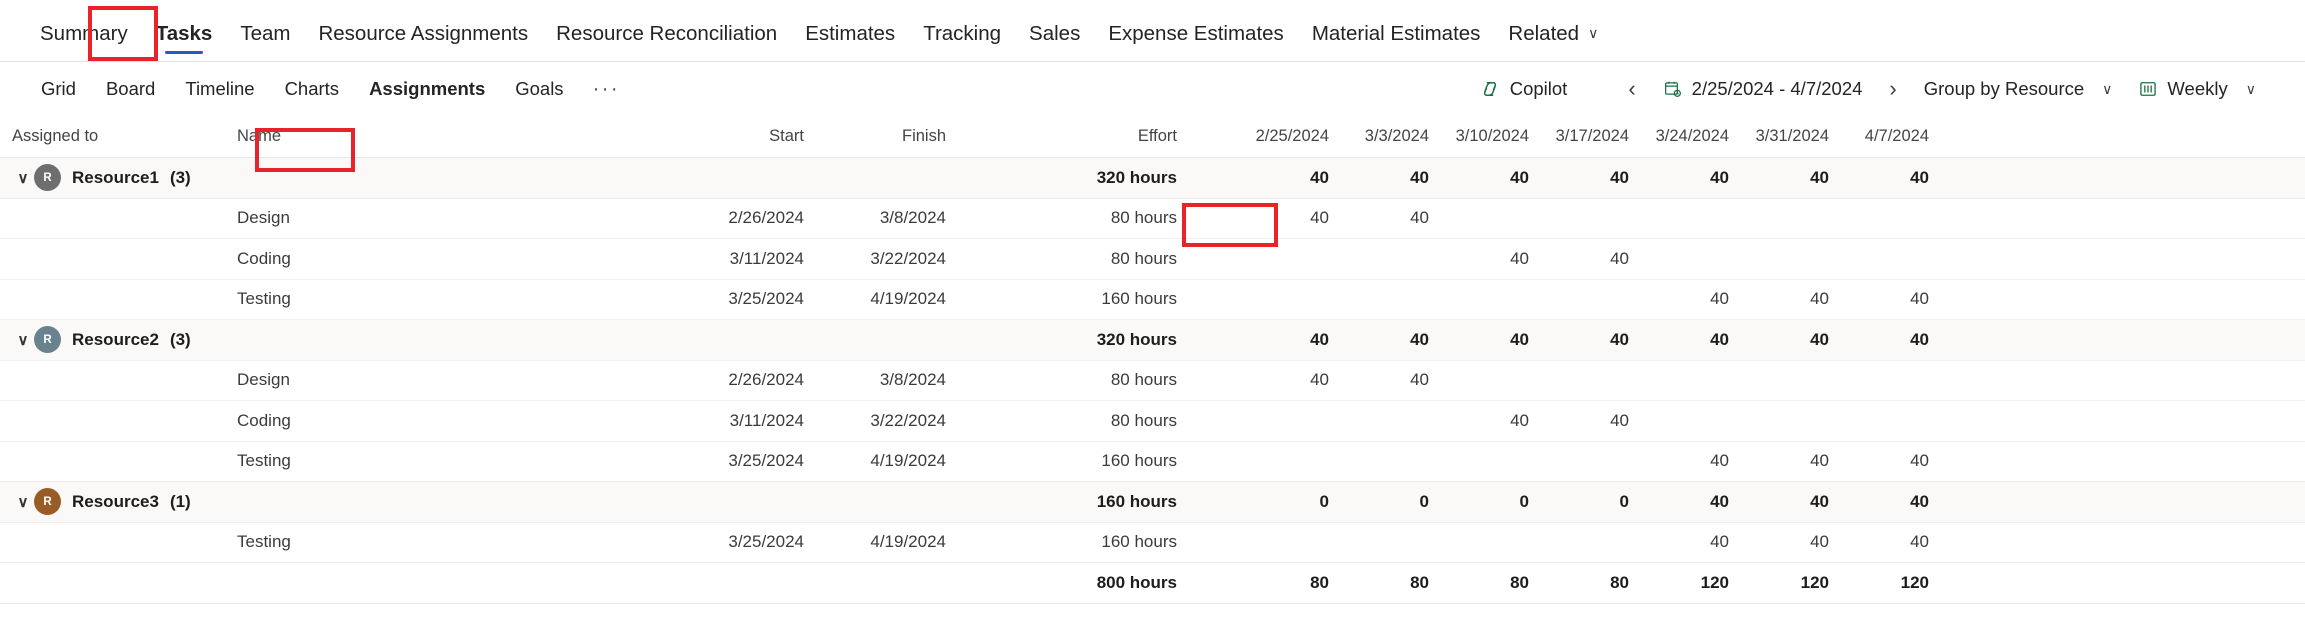 The width and height of the screenshot is (2305, 617). What do you see at coordinates (1579, 583) in the screenshot?
I see `total-hours-week-4: 80` at bounding box center [1579, 583].